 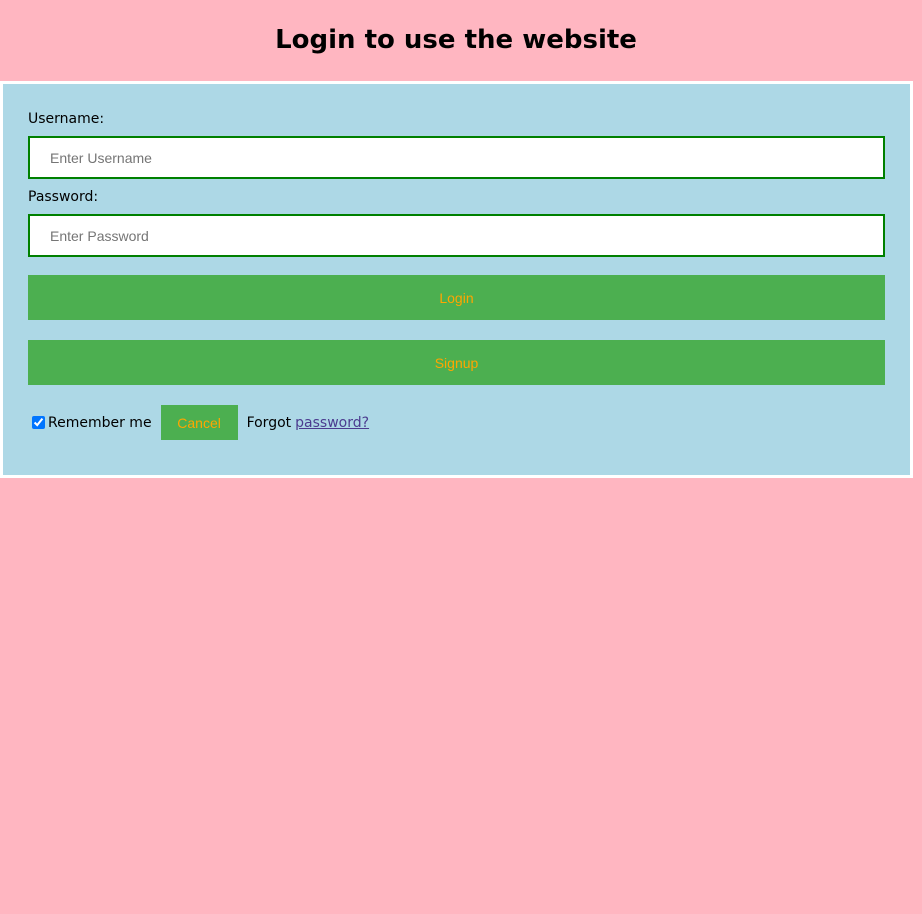 I want to click on form-footer-row: Remember me Cancel Forgot password?, so click(x=200, y=422).